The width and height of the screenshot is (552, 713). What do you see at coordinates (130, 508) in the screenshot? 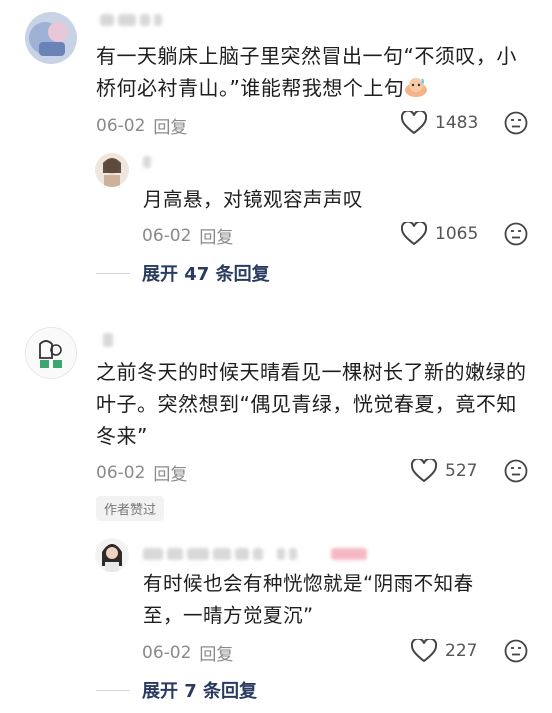
I see `author-liked-badge: 作者赞过` at bounding box center [130, 508].